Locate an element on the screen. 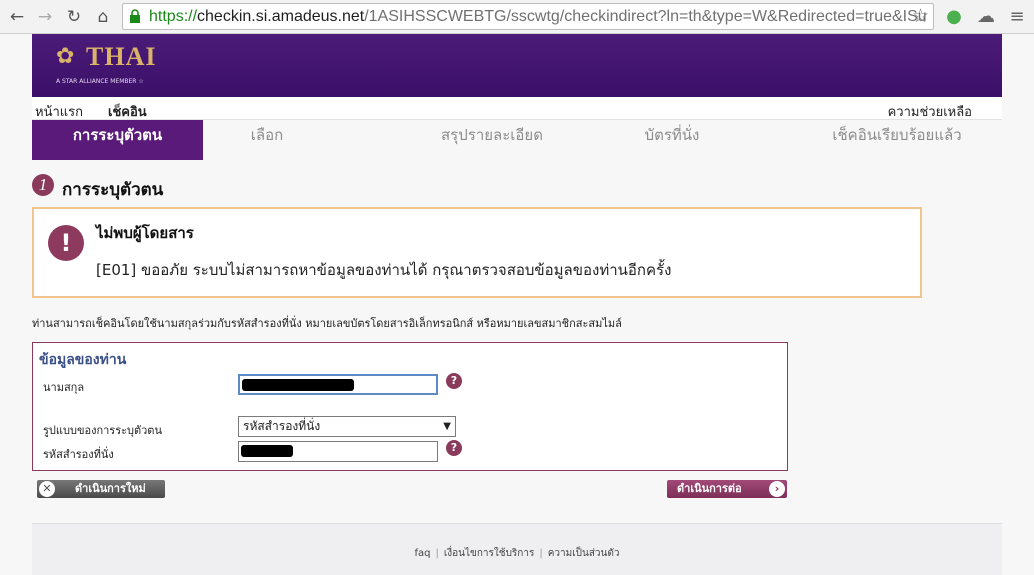  extension-leaf-icon: ● is located at coordinates (954, 17).